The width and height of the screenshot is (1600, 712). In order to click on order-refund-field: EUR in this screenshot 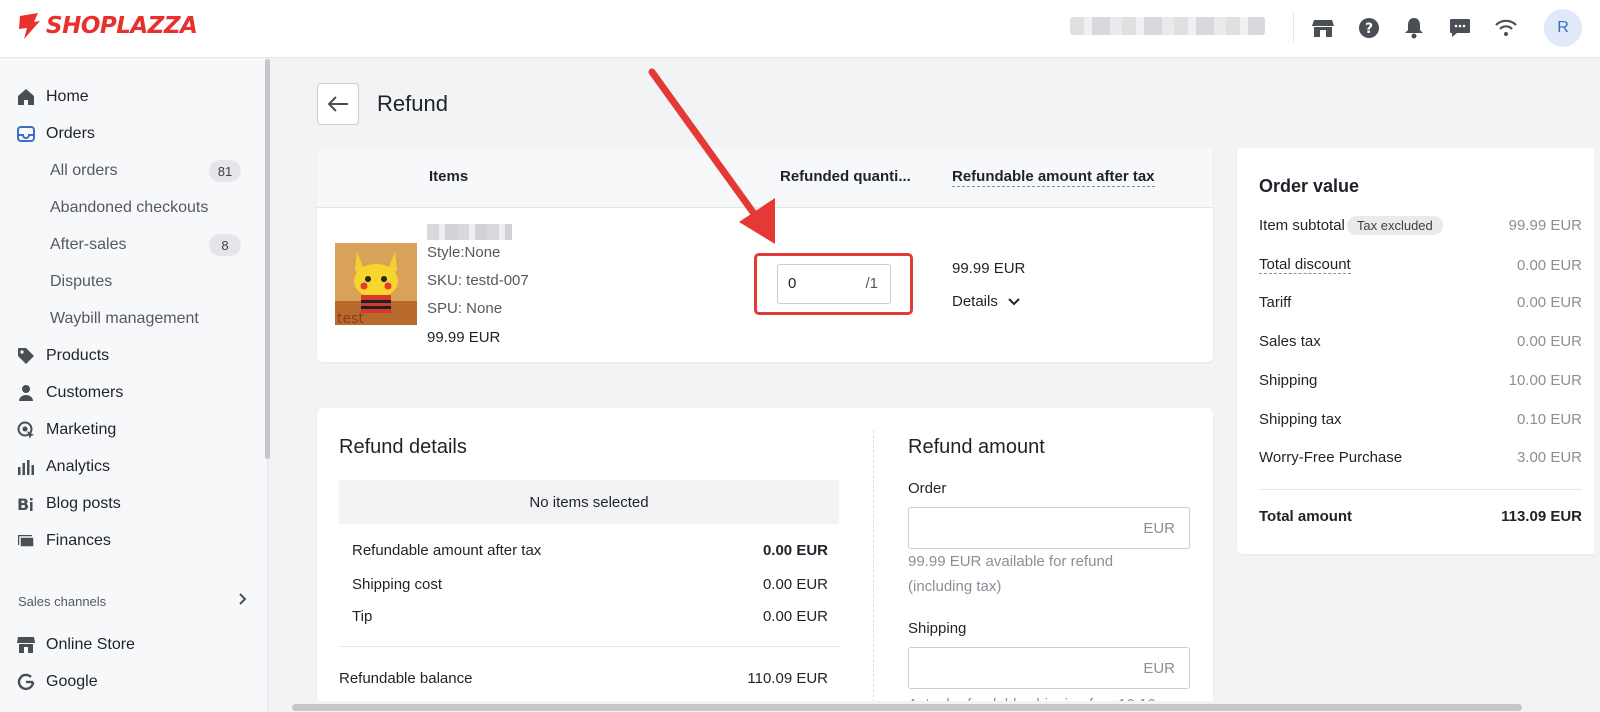, I will do `click(1049, 528)`.